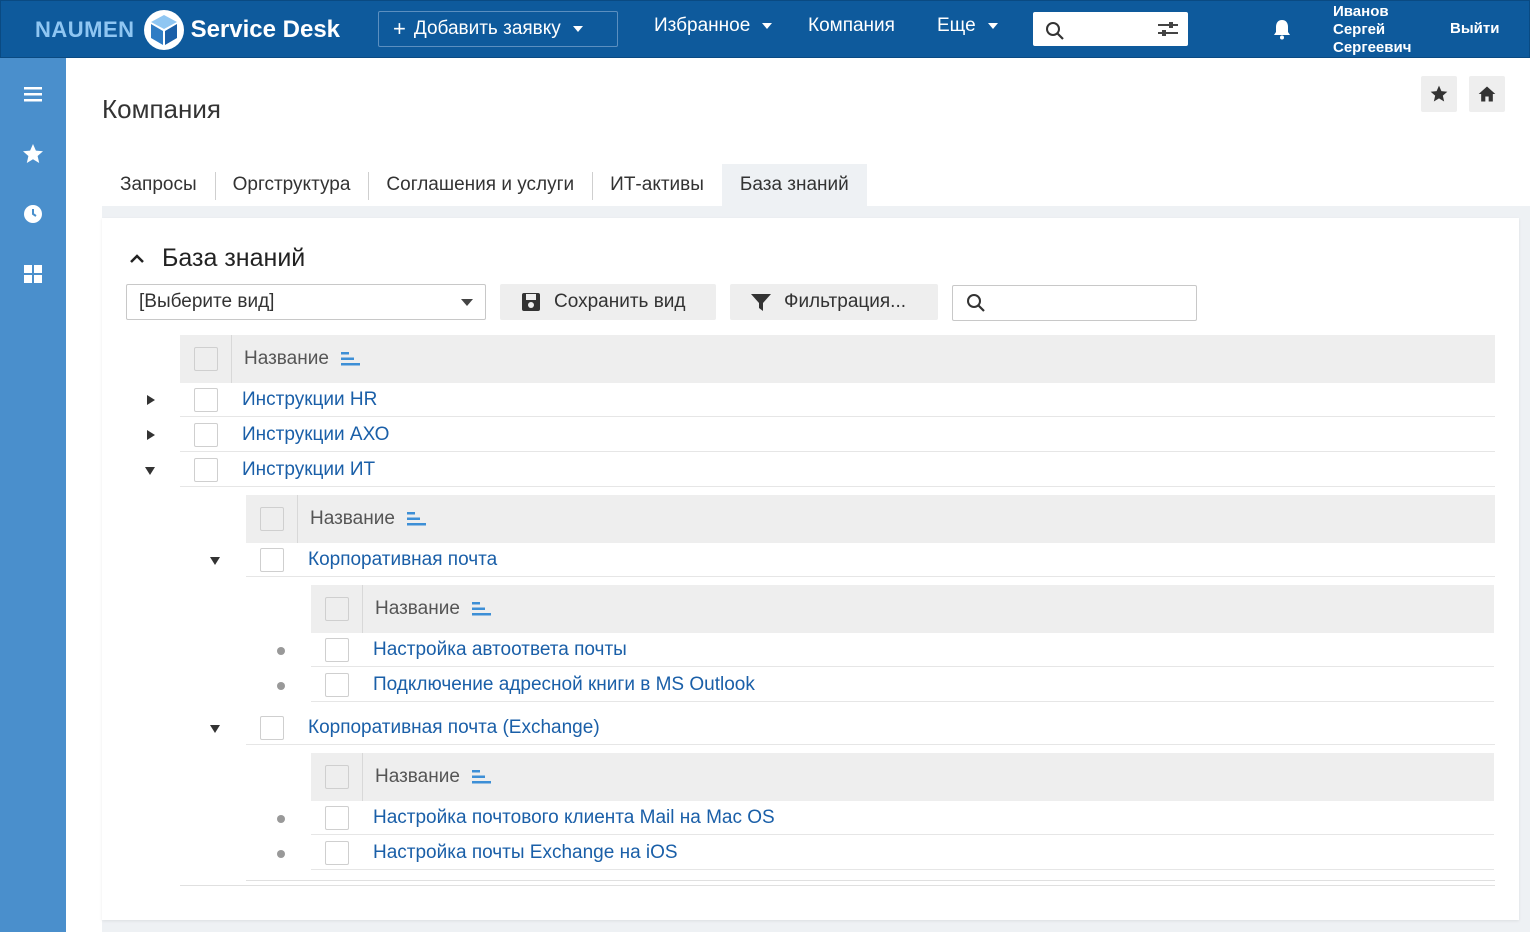  I want to click on star-icon, so click(33, 154).